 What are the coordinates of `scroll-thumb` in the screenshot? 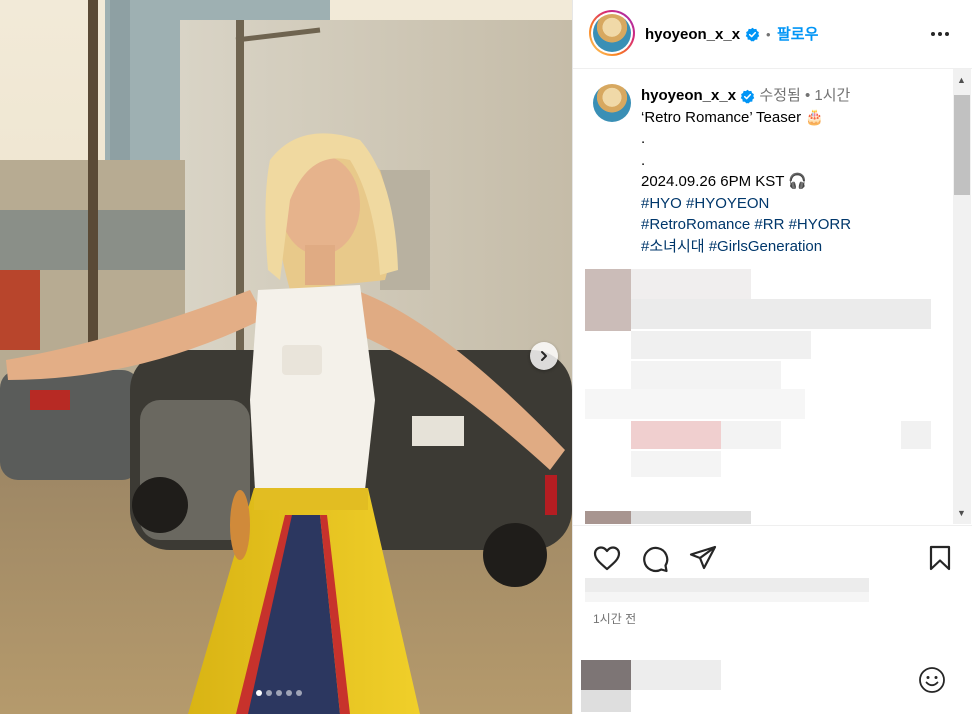 It's located at (962, 145).